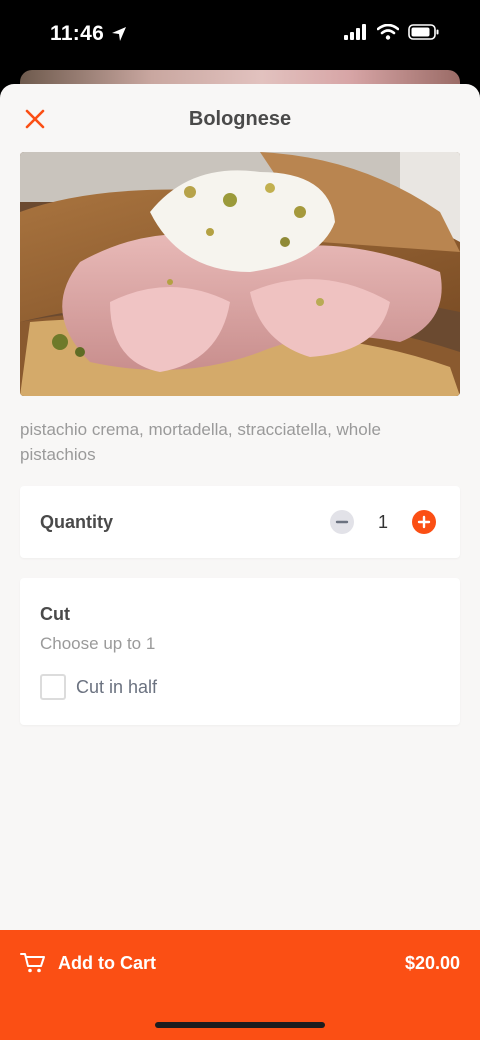 The image size is (480, 1040). Describe the element at coordinates (32, 963) in the screenshot. I see `cart-icon` at that location.